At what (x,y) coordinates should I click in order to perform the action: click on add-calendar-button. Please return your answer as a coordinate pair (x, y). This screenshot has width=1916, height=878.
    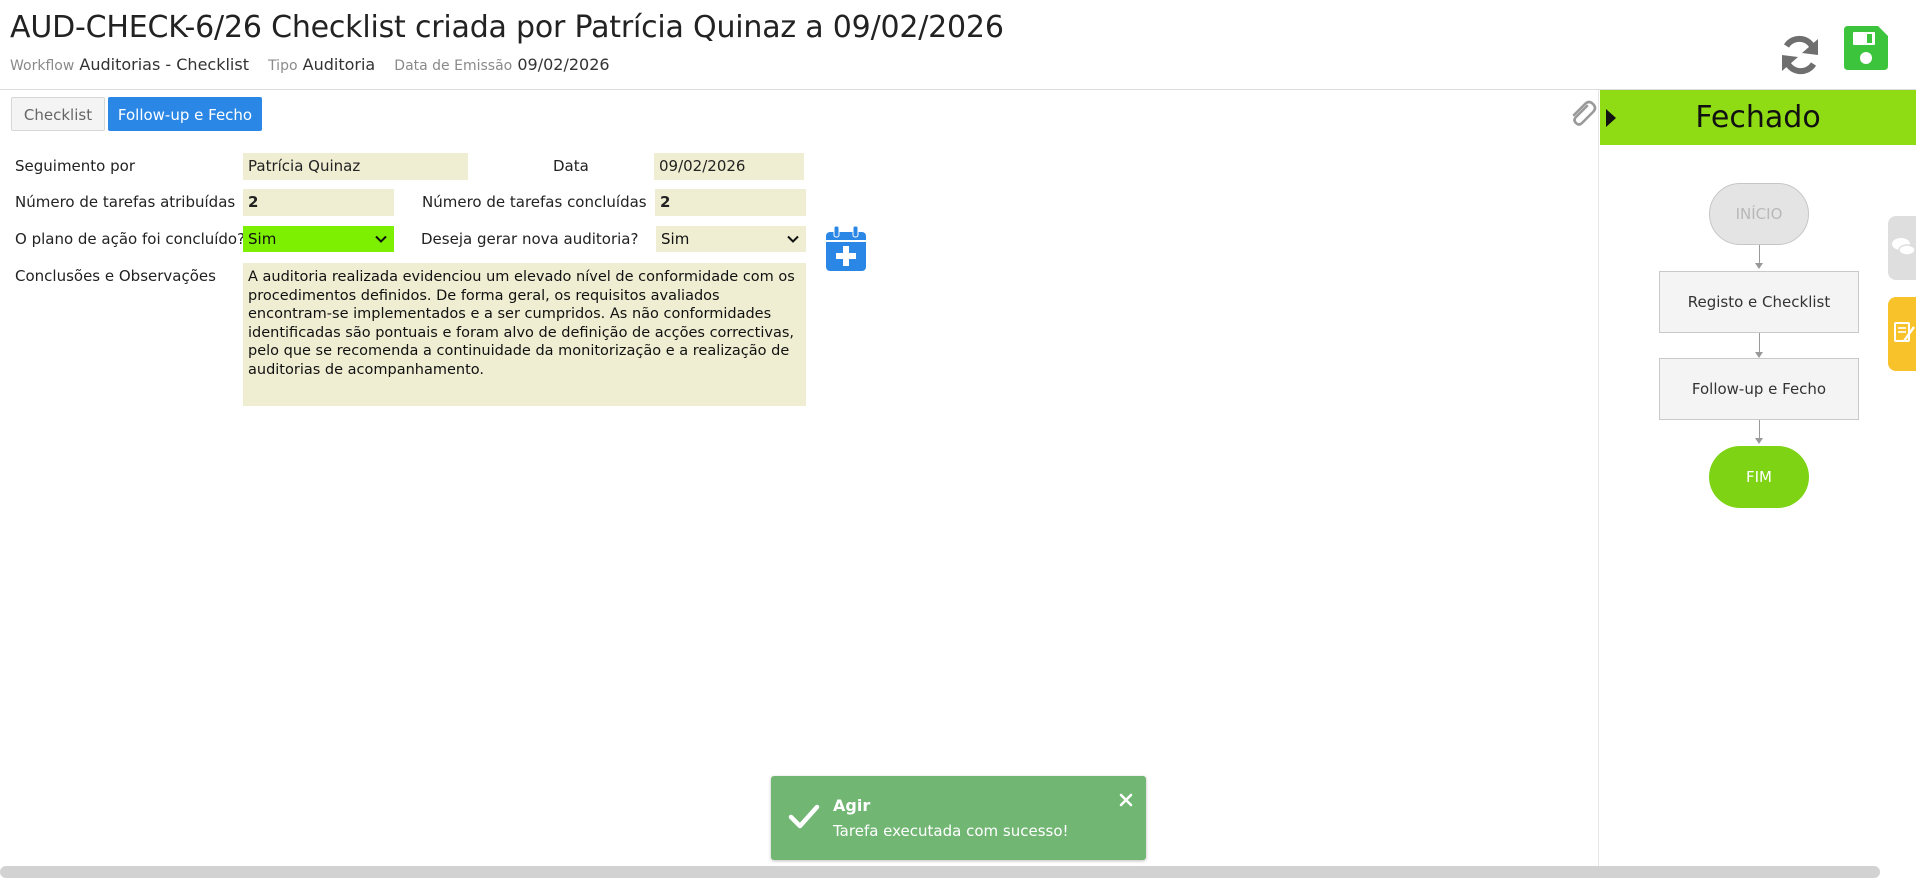
    Looking at the image, I should click on (846, 248).